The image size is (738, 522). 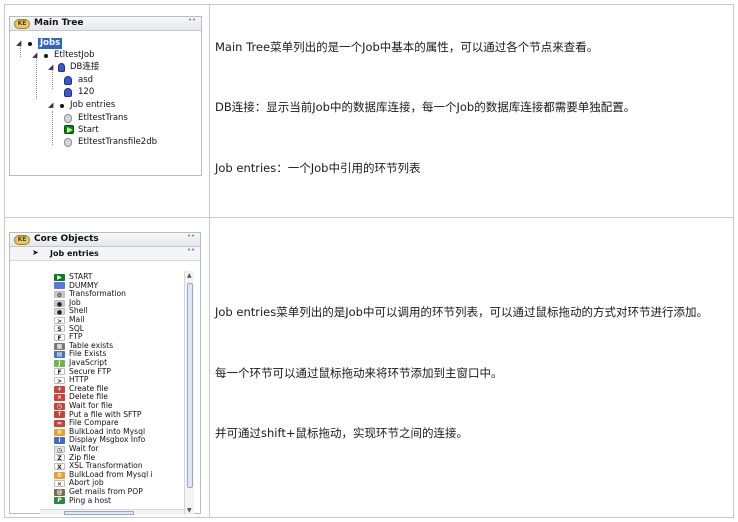 What do you see at coordinates (69, 129) in the screenshot?
I see `start-icon` at bounding box center [69, 129].